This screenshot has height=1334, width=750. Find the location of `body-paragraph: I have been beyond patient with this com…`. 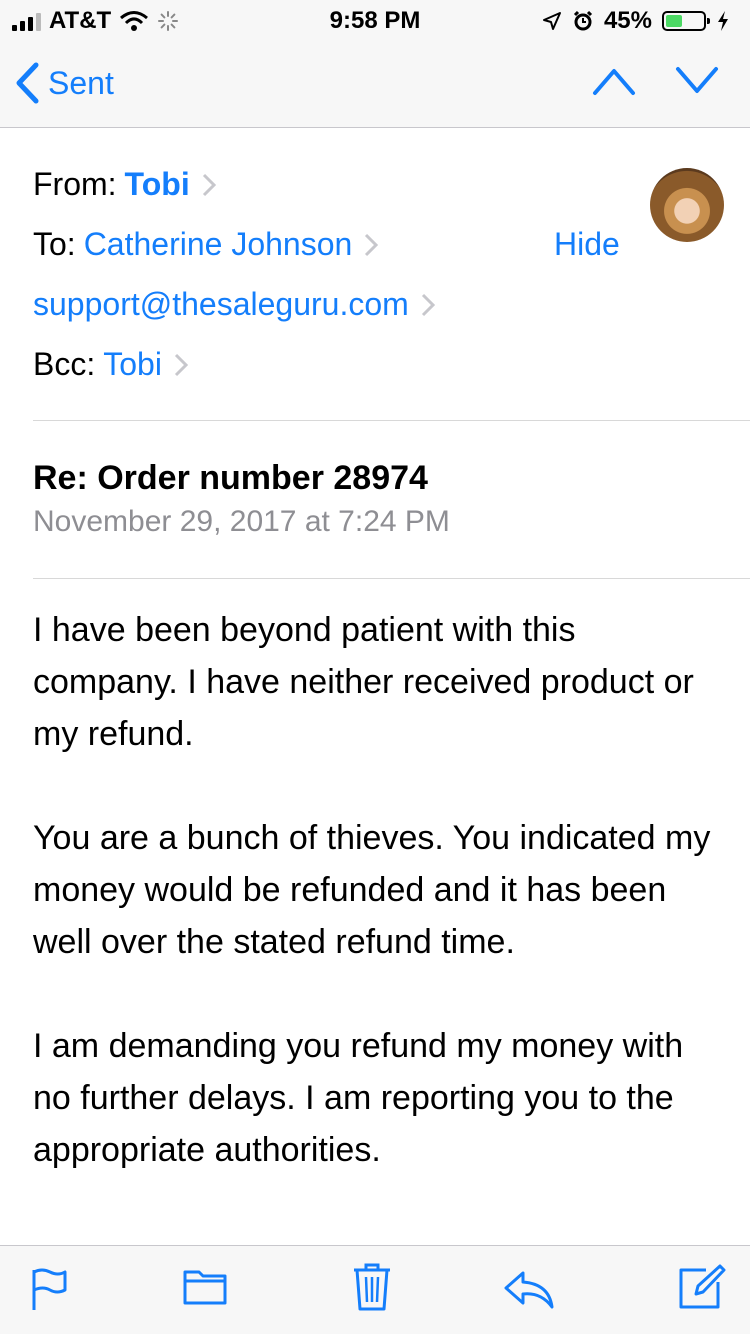

body-paragraph: I have been beyond patient with this com… is located at coordinates (363, 682).